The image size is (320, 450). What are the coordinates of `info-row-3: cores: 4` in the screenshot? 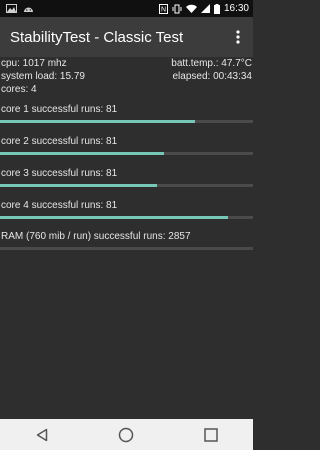 It's located at (126, 89).